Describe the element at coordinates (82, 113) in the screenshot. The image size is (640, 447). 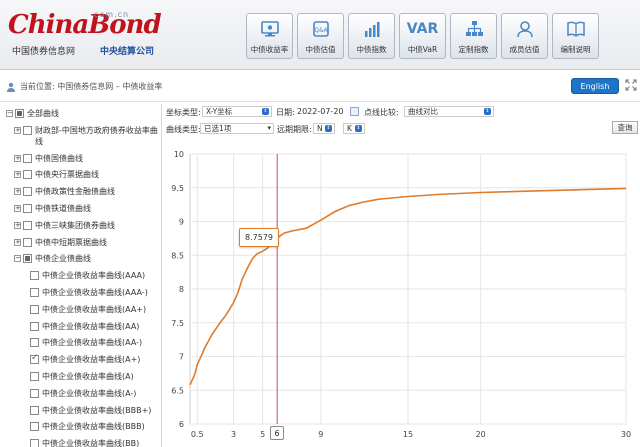
I see `tree-item: − 全部曲线` at that location.